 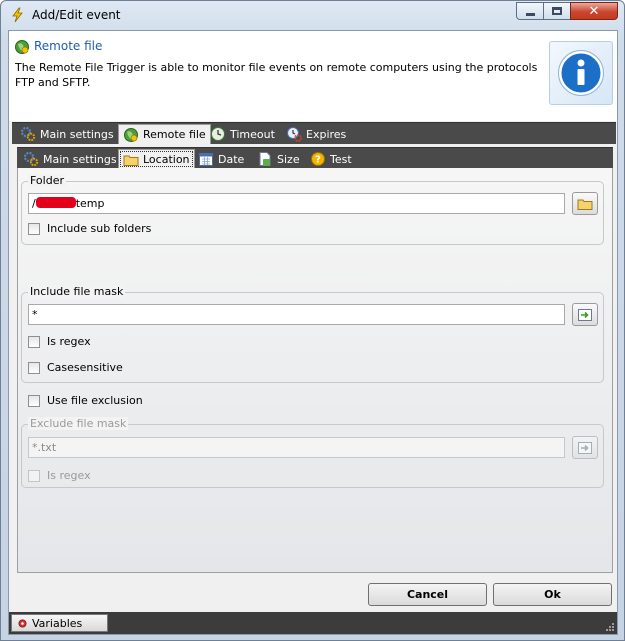 What do you see at coordinates (78, 423) in the screenshot?
I see `exclude-mask-label: Exclude file mask` at bounding box center [78, 423].